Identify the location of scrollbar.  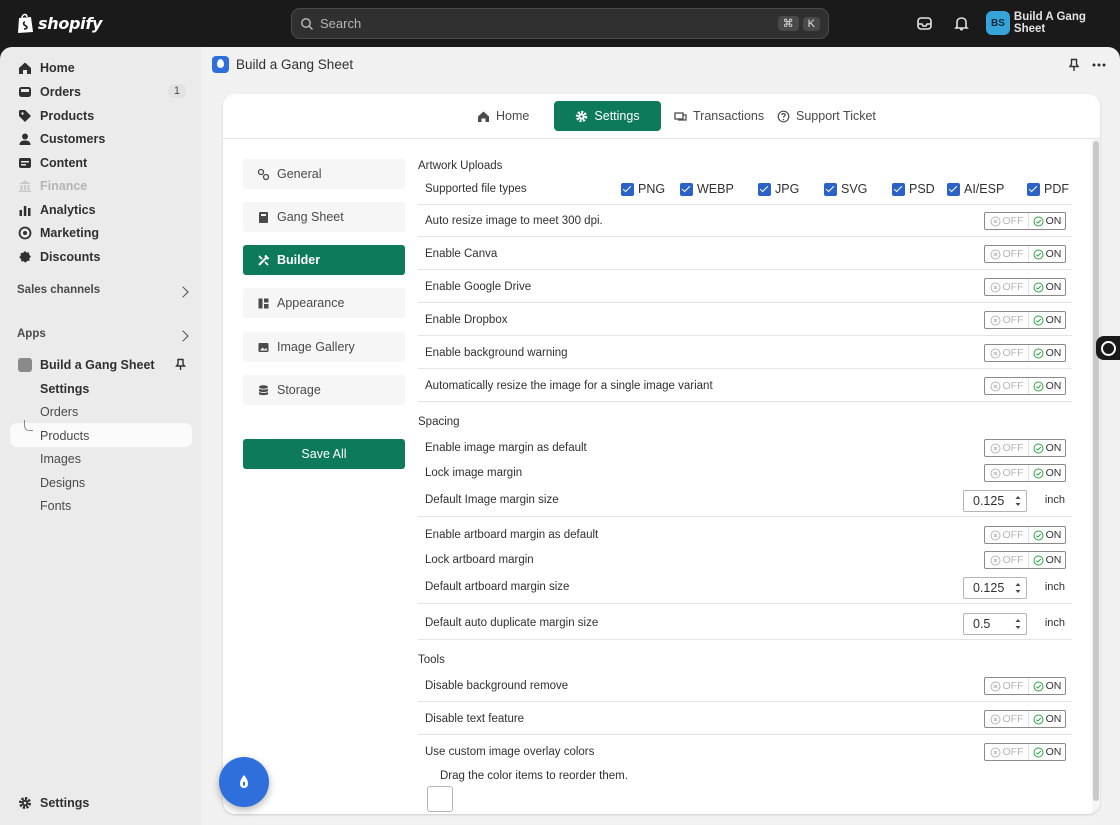
(1096, 476).